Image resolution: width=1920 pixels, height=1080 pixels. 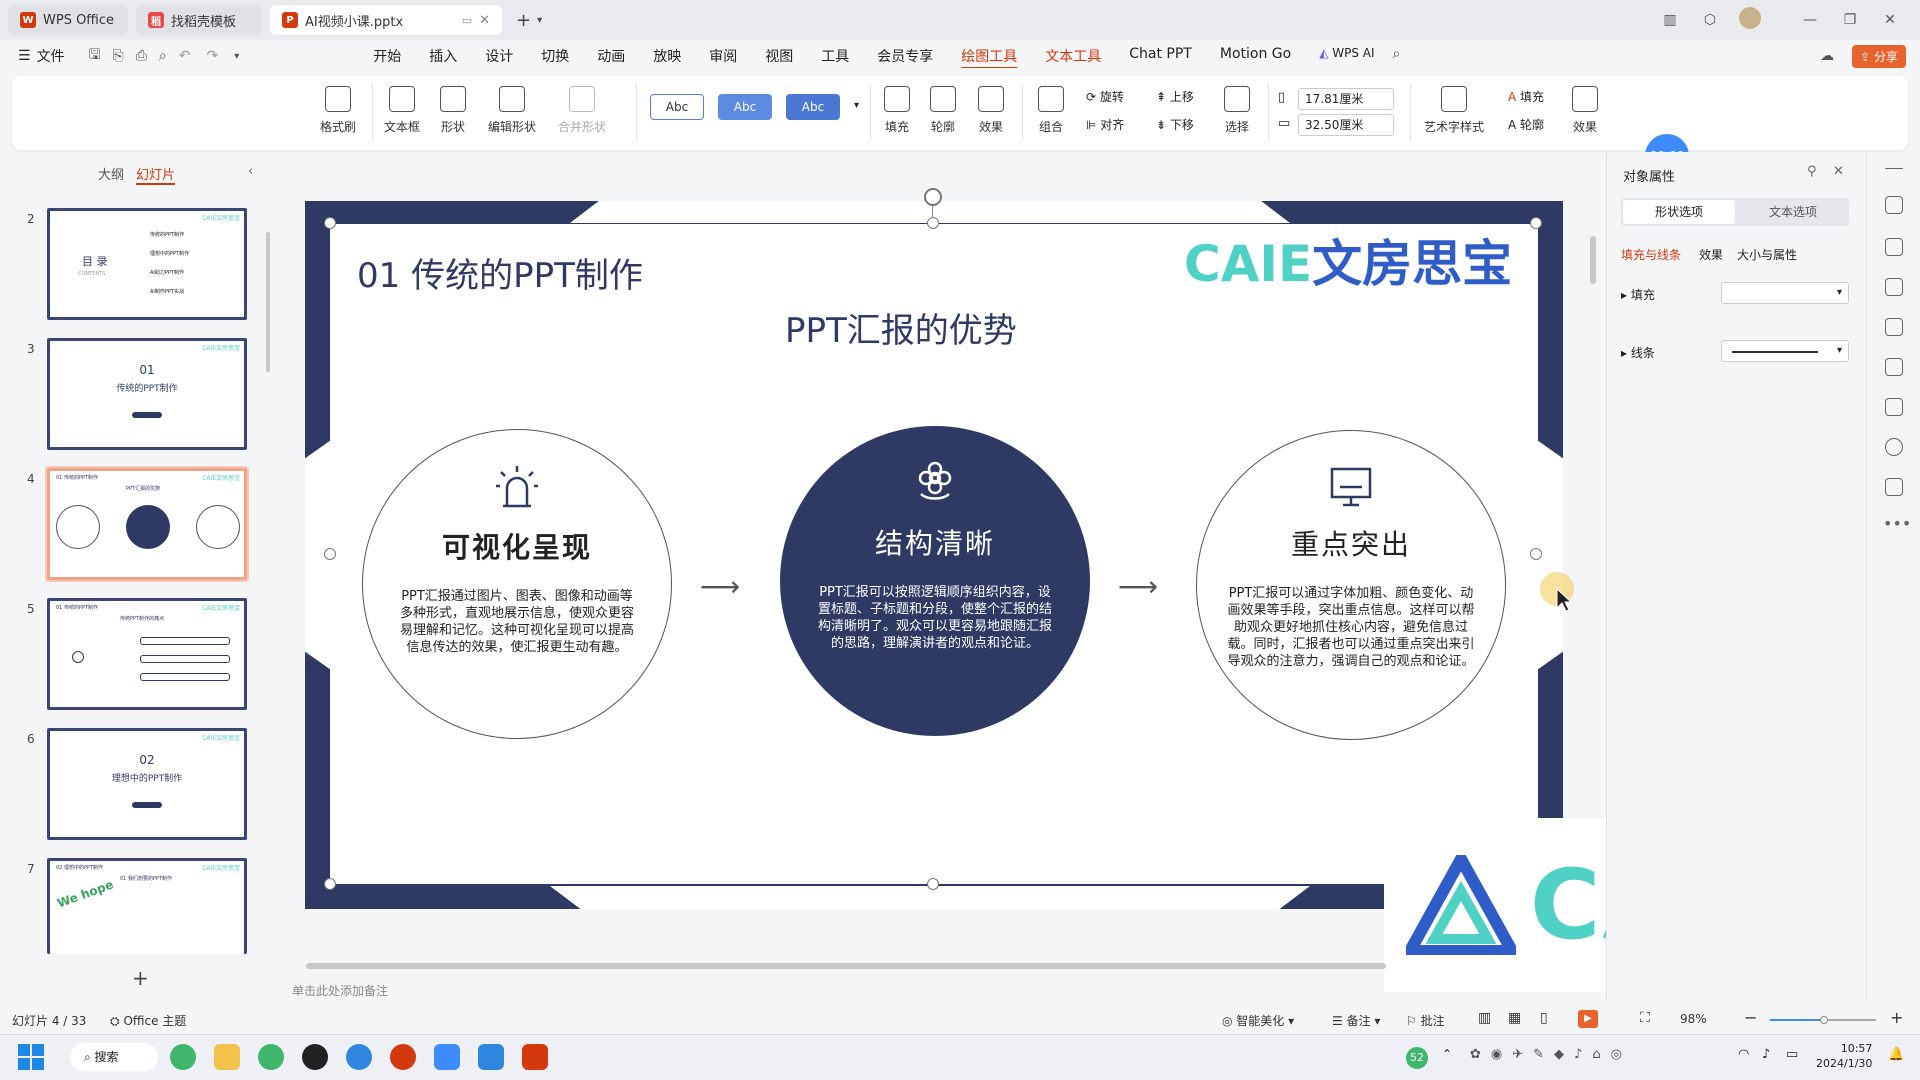 I want to click on windows-start-icon, so click(x=31, y=1057).